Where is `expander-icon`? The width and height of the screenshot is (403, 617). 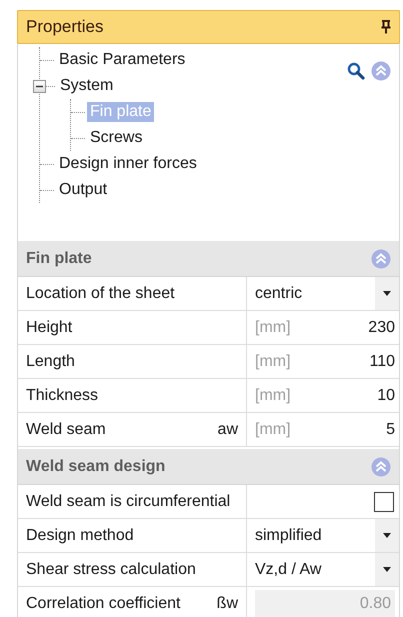
expander-icon is located at coordinates (39, 86).